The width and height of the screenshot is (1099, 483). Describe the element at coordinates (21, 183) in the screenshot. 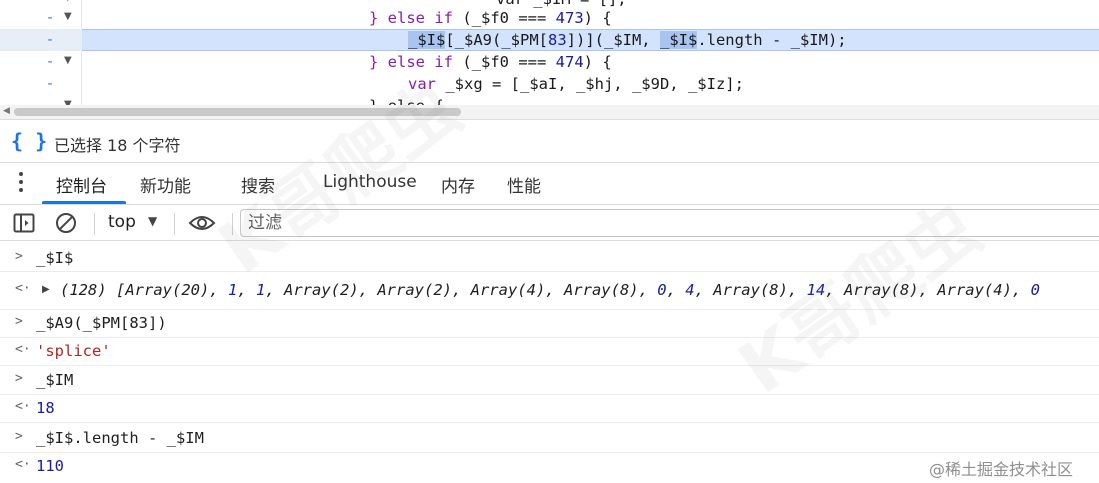

I see `more-options-icon` at that location.